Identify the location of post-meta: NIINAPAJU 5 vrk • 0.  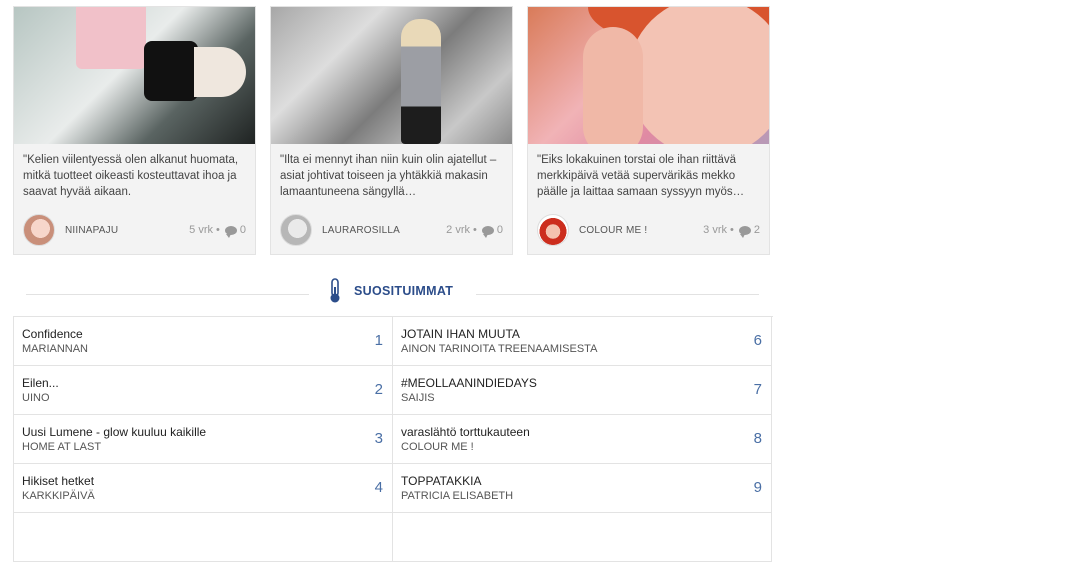
(134, 230).